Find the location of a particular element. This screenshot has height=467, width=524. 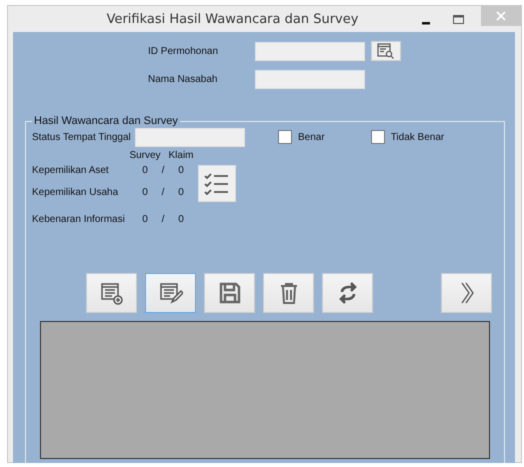

field-label: ID Permohonan is located at coordinates (184, 51).